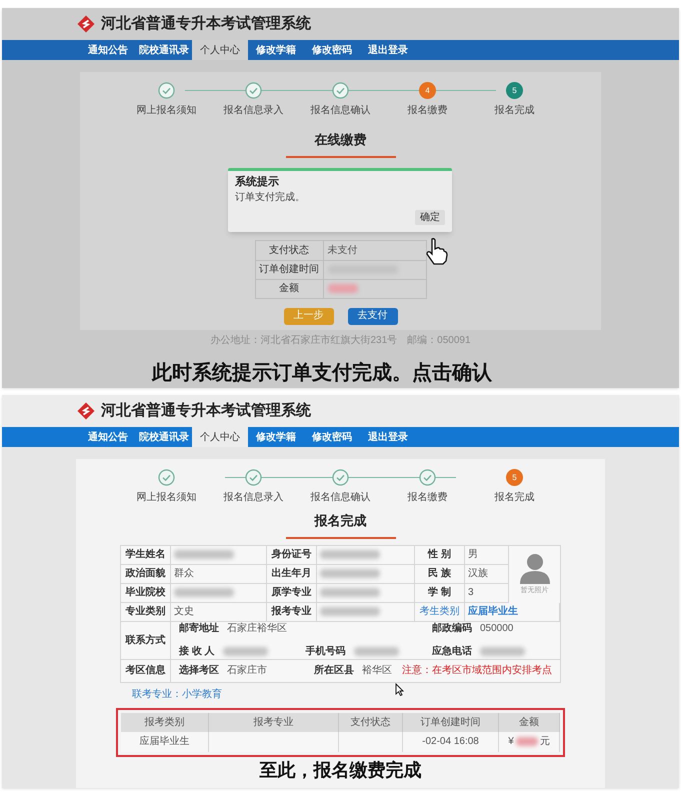 This screenshot has width=681, height=793. I want to click on field-label: 学 制, so click(439, 593).